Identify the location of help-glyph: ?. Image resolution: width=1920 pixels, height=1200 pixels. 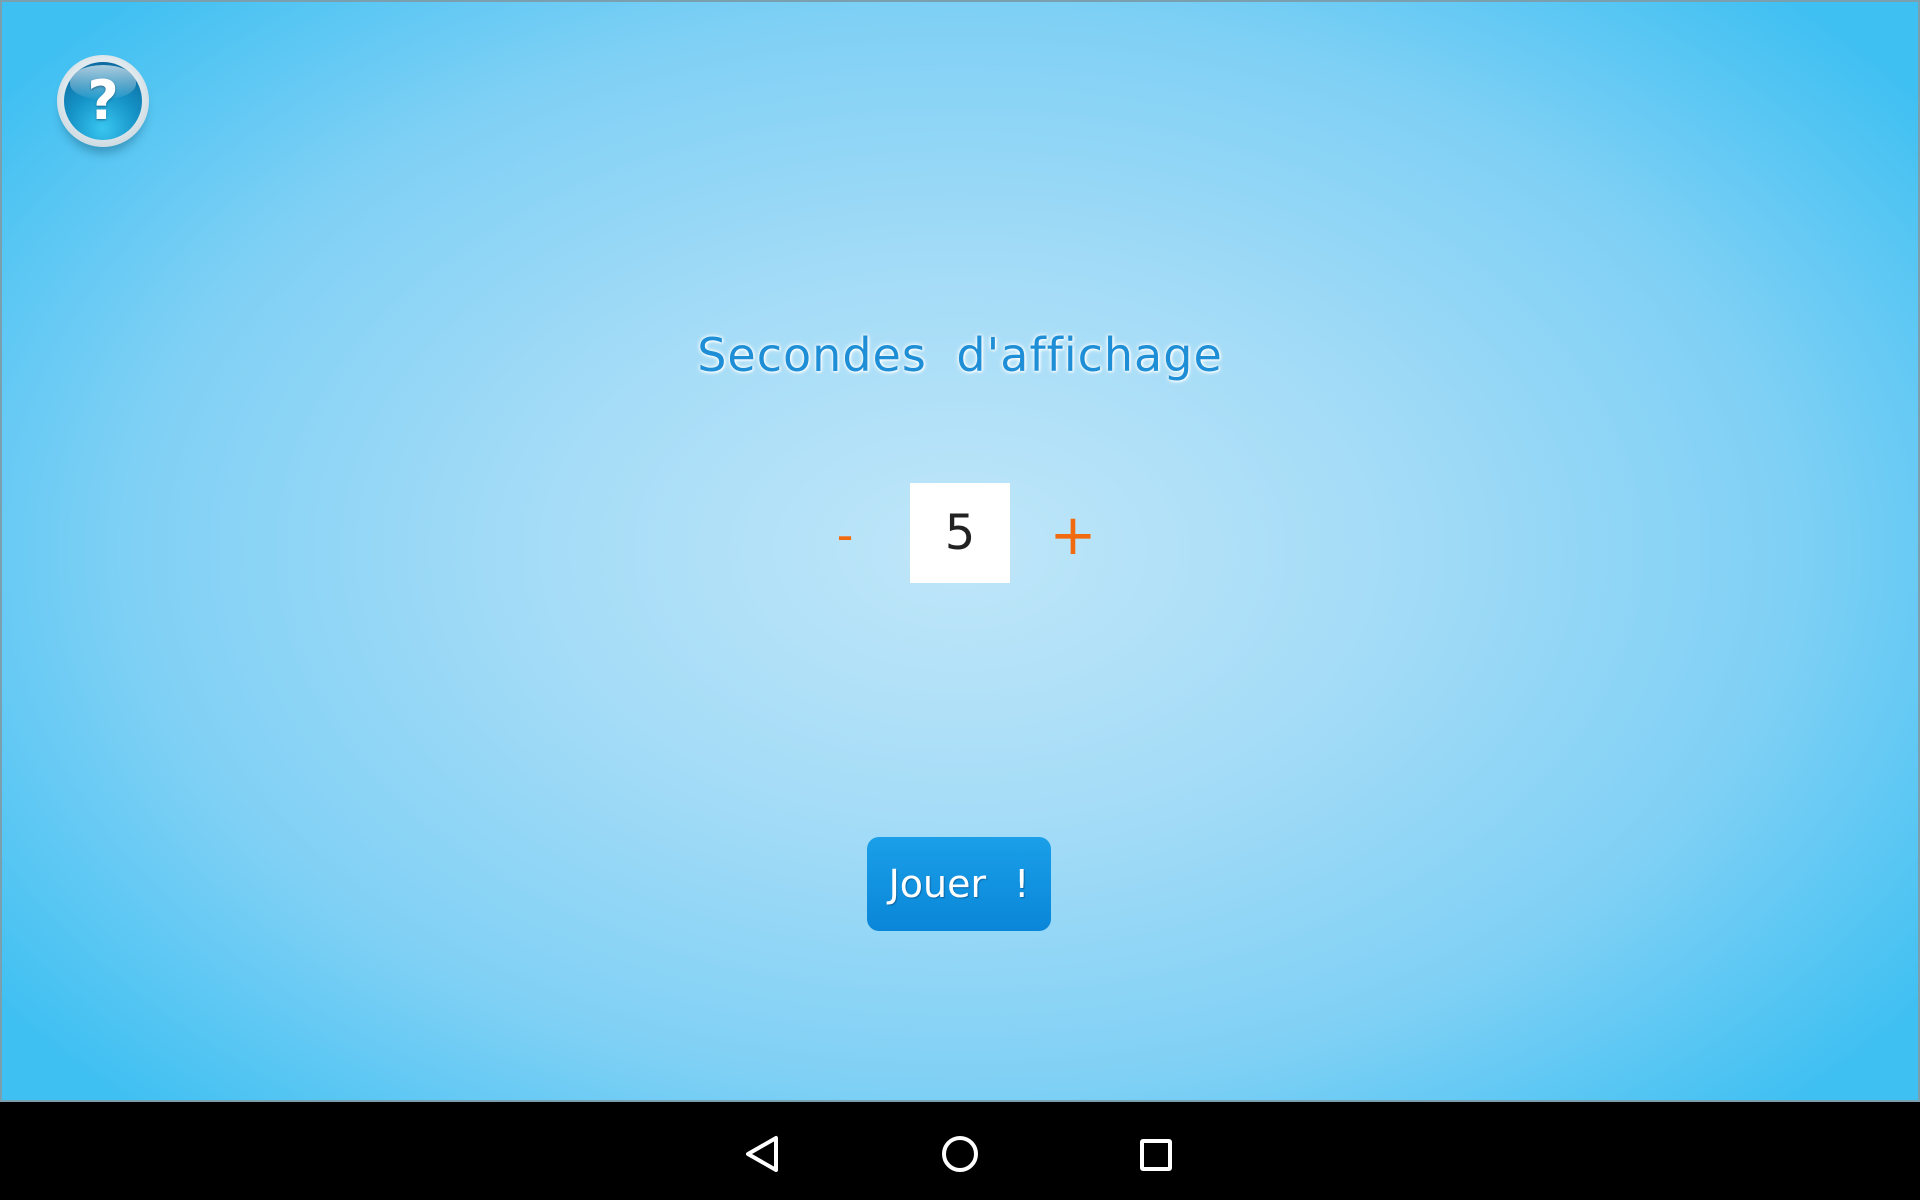
(103, 100).